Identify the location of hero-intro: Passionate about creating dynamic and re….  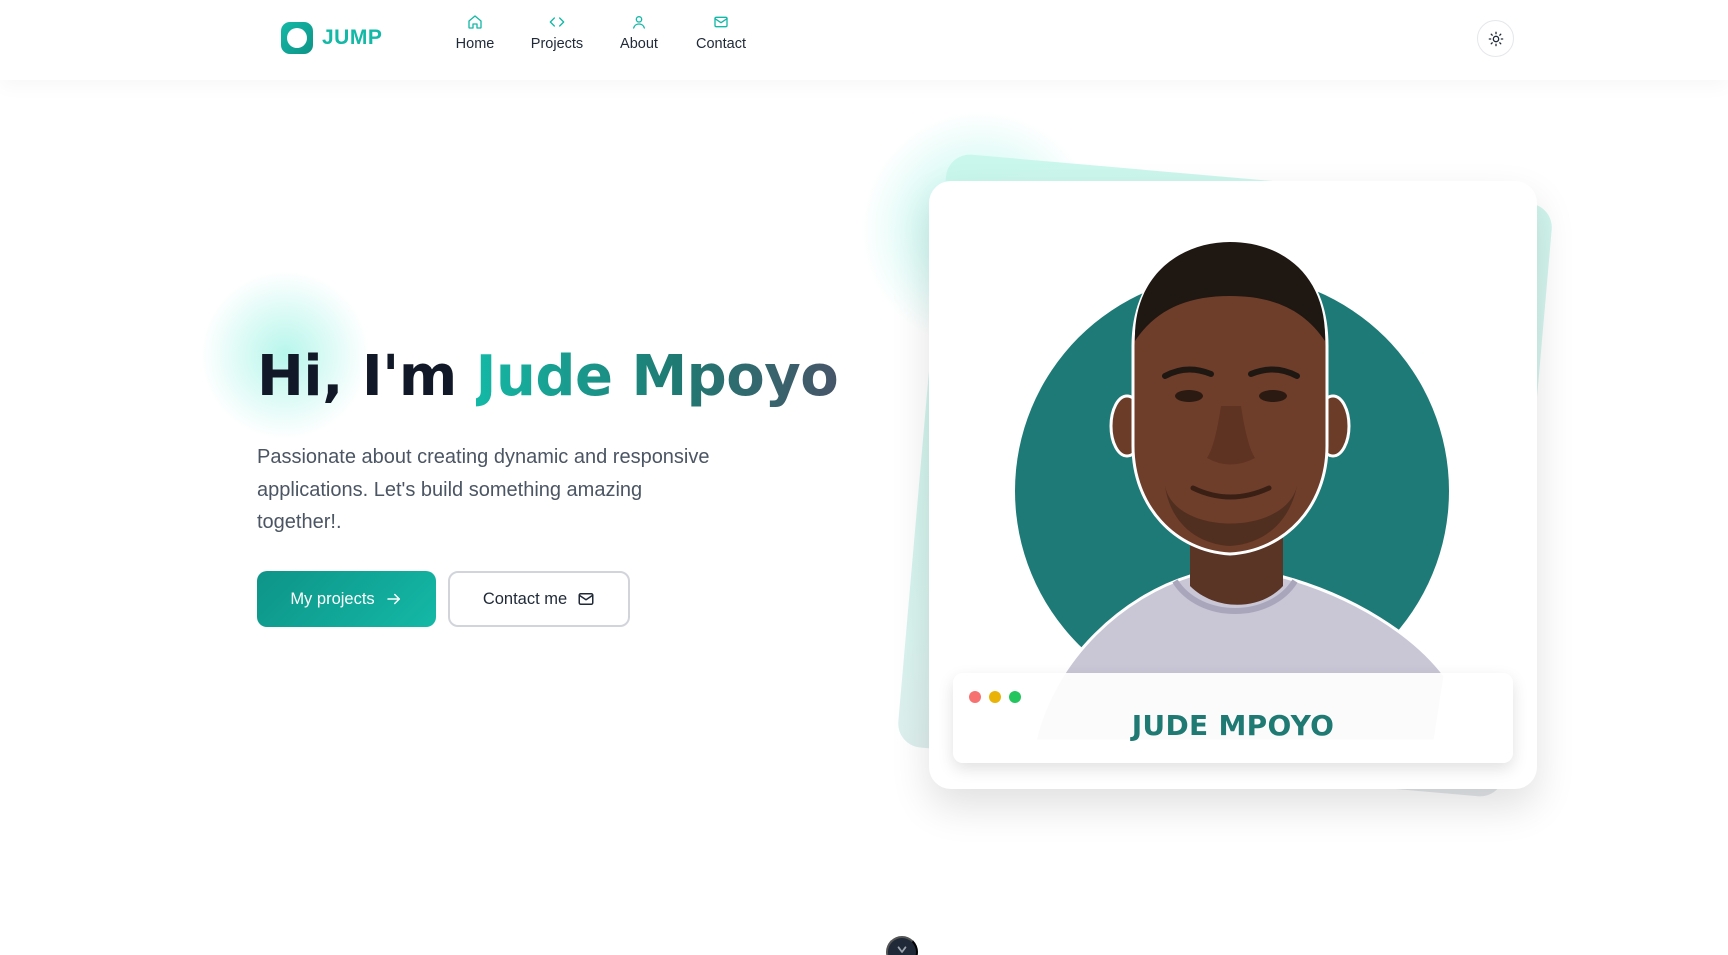
(483, 489).